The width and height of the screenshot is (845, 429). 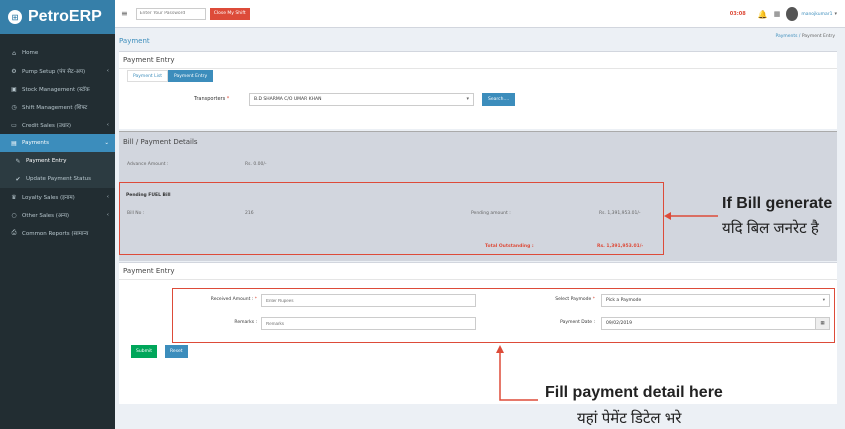 What do you see at coordinates (57, 125) in the screenshot?
I see `sidebar-item-credit-sales: ▭ Credit Sales (उधार) ‹` at bounding box center [57, 125].